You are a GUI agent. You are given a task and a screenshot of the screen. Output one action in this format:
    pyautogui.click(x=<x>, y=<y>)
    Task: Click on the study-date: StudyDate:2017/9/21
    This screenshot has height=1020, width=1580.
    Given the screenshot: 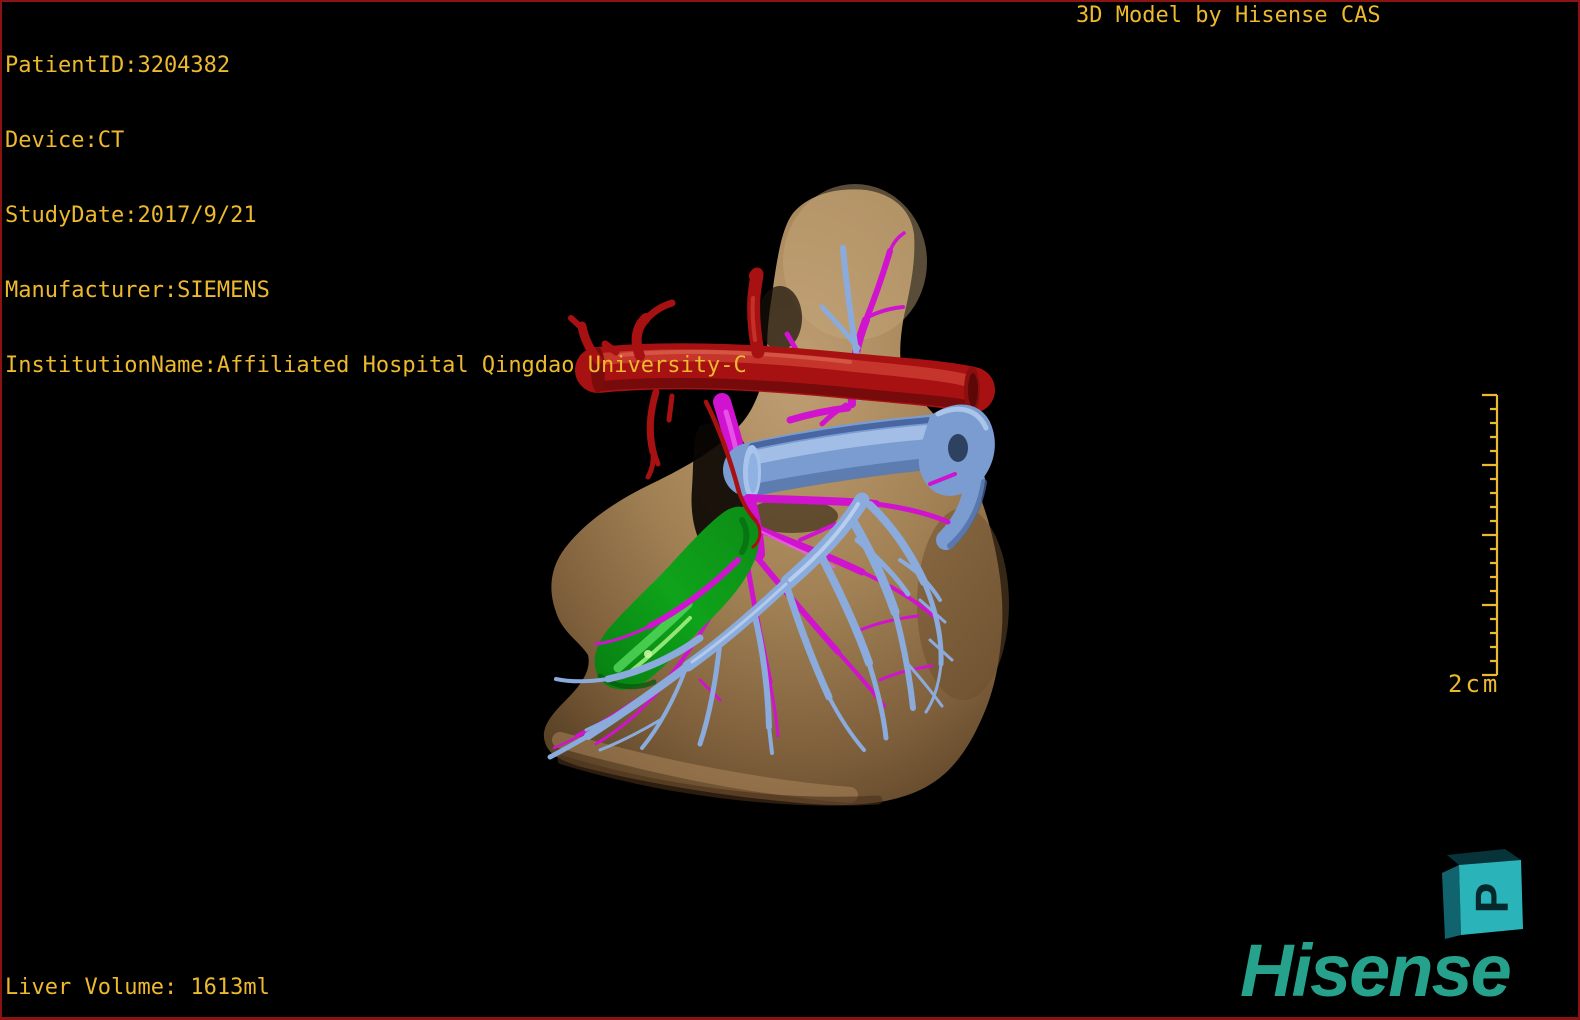 What is the action you would take?
    pyautogui.click(x=131, y=215)
    